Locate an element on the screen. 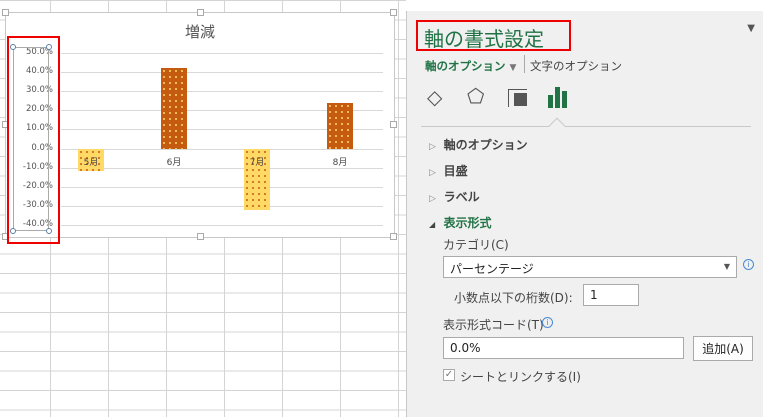  section-tick-marks: ▷ 目盛 is located at coordinates (448, 170).